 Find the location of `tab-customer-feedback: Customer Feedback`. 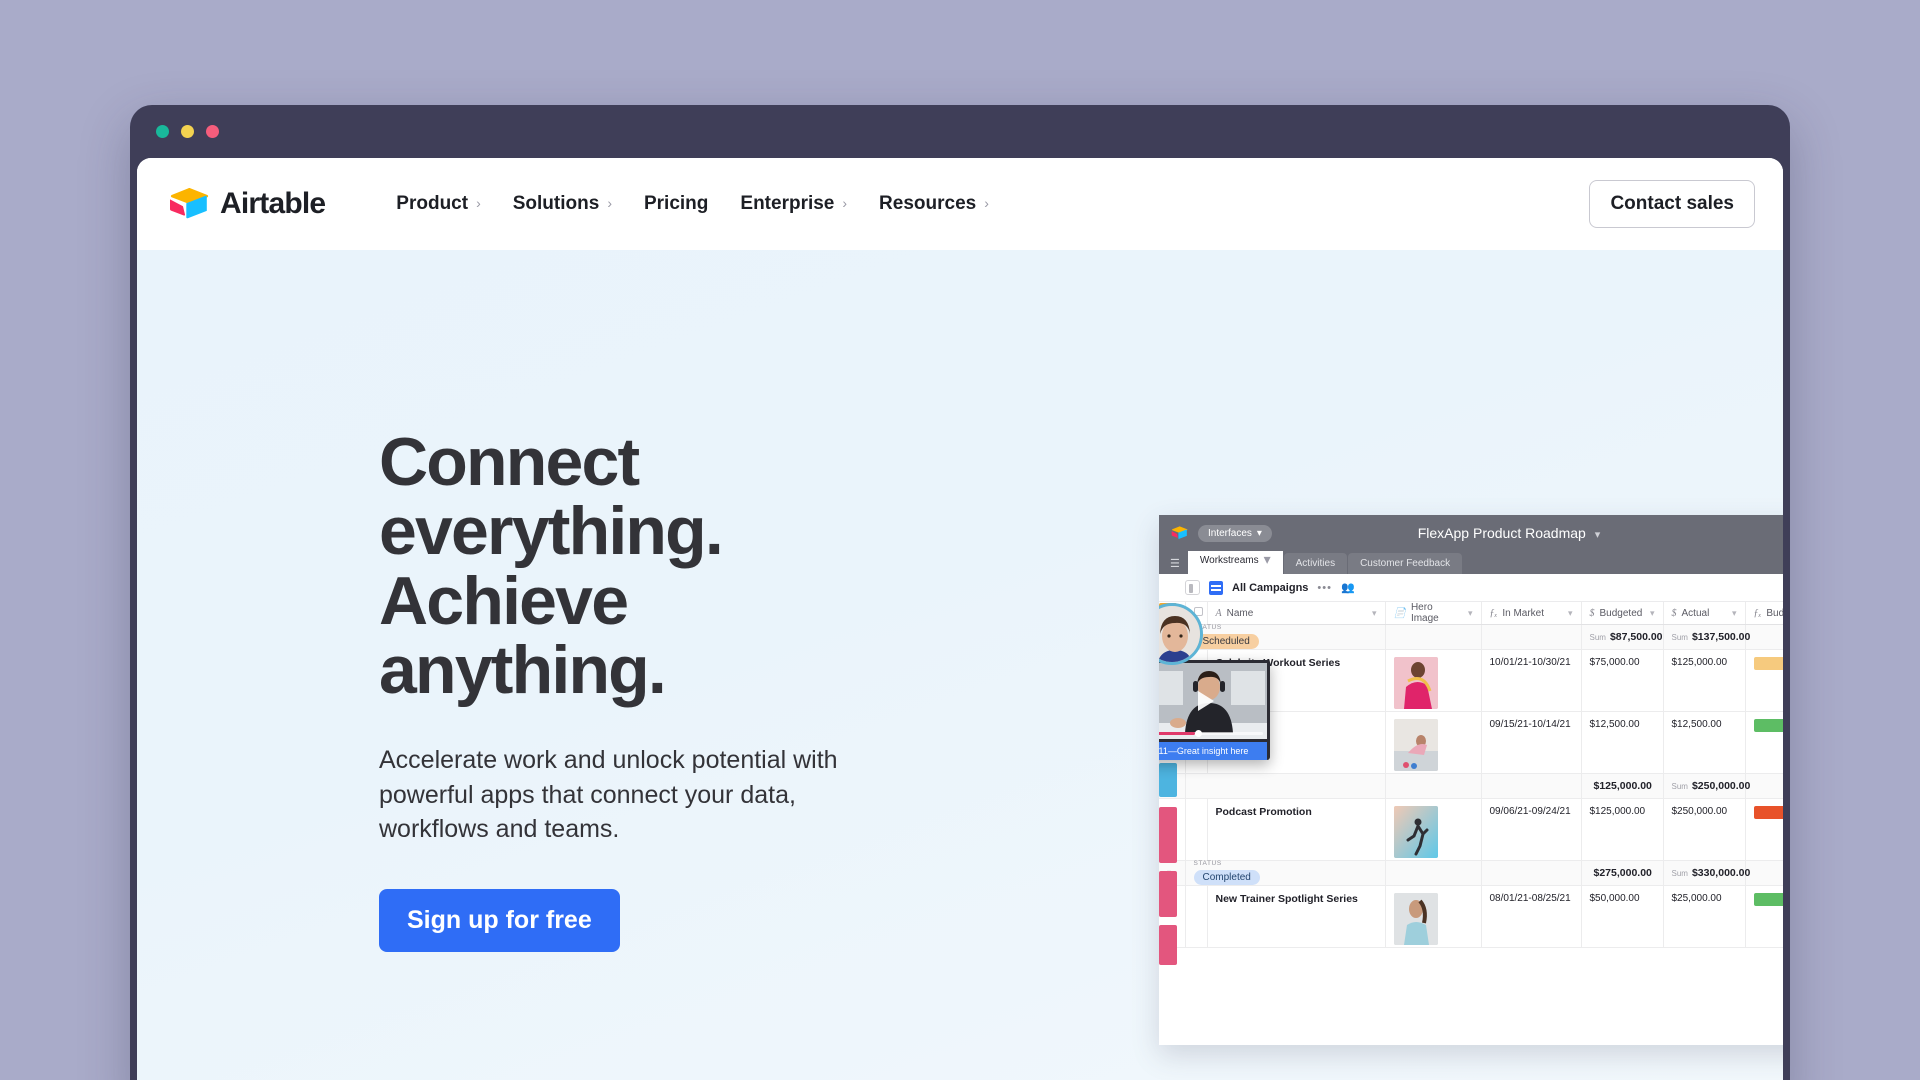

tab-customer-feedback: Customer Feedback is located at coordinates (1405, 563).